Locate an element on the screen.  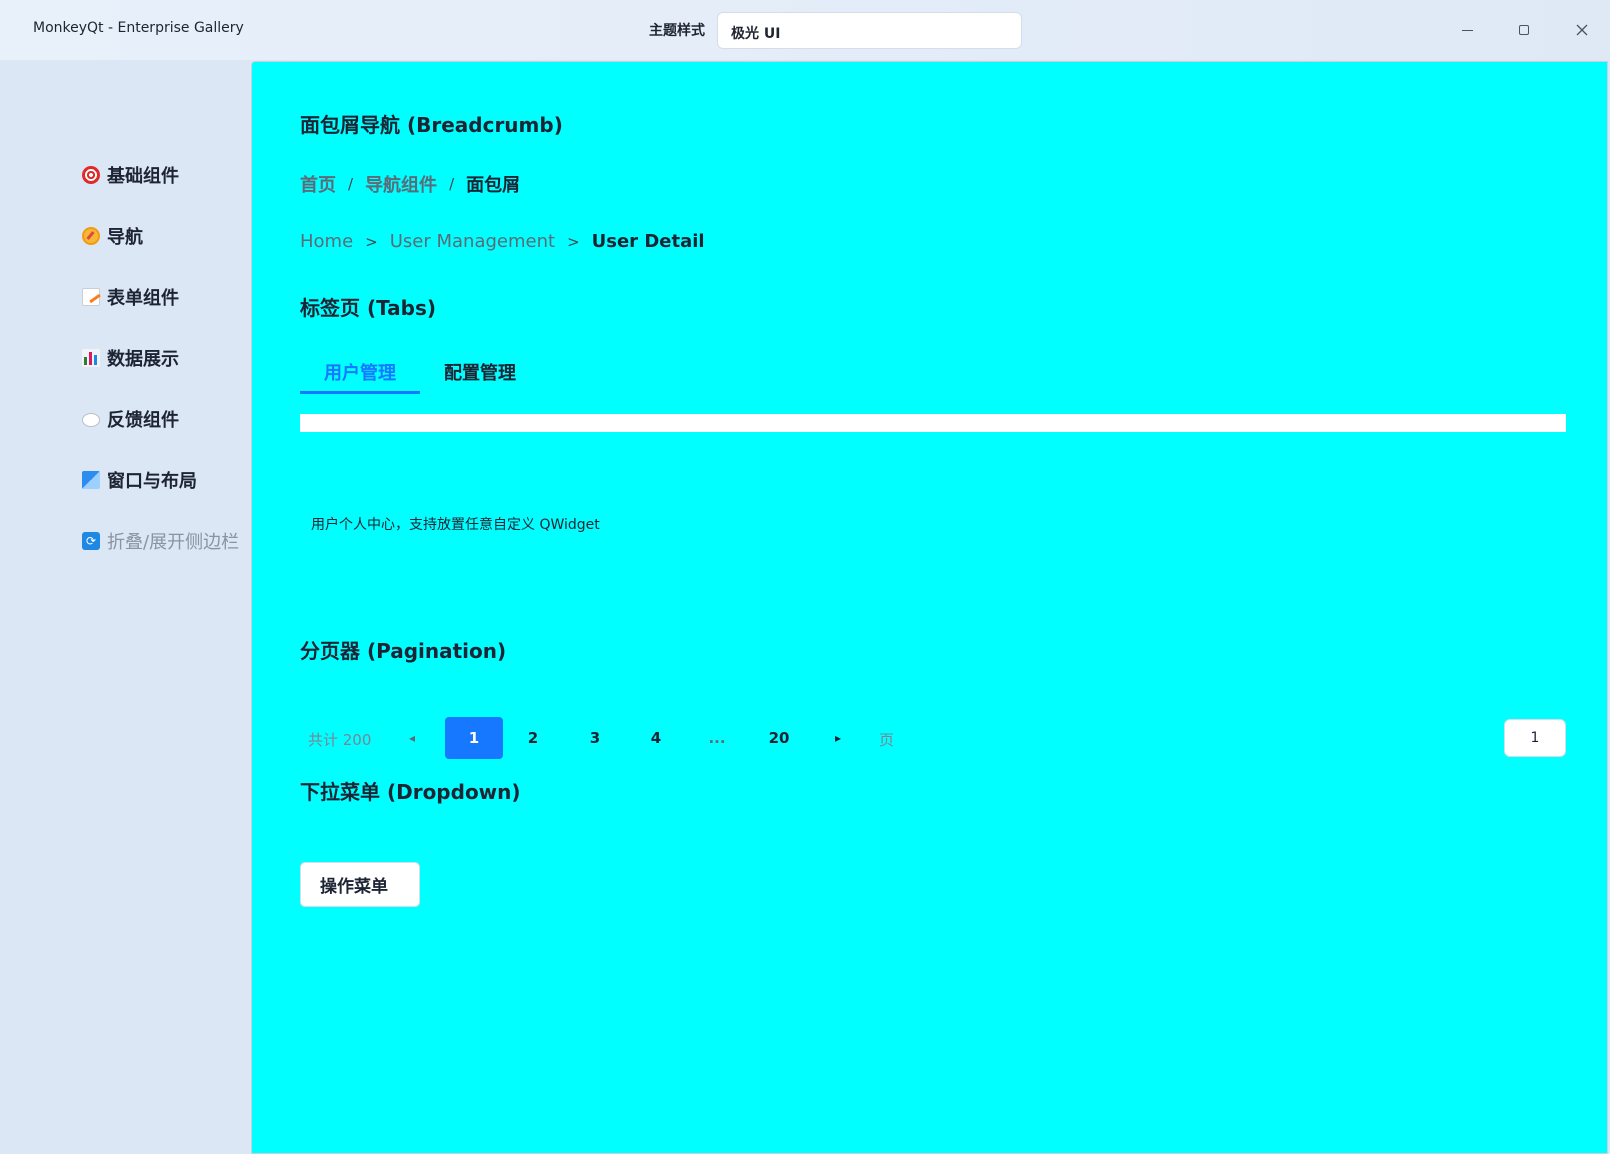
sidebar-item-basic-components: 基础组件 is located at coordinates (164, 175).